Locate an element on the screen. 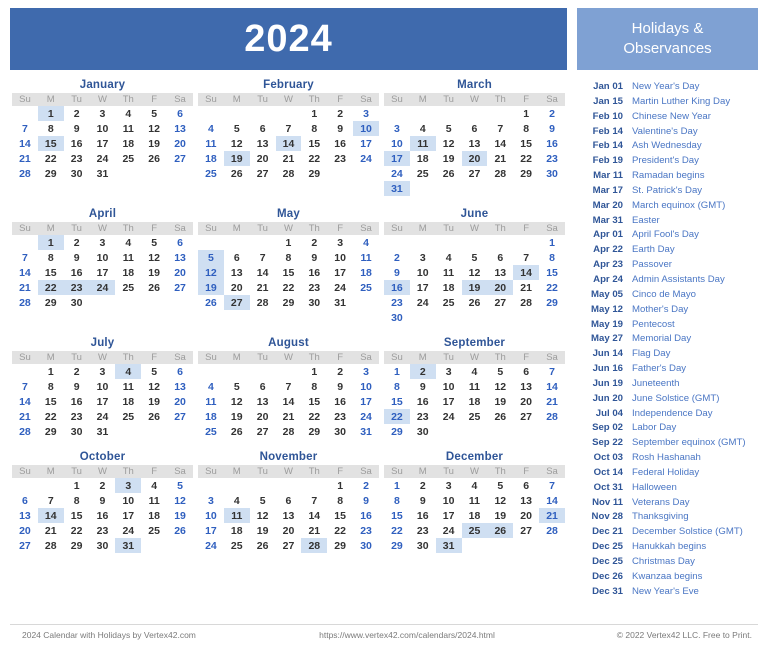 The width and height of the screenshot is (768, 646). day-cell: 30 is located at coordinates (397, 317).